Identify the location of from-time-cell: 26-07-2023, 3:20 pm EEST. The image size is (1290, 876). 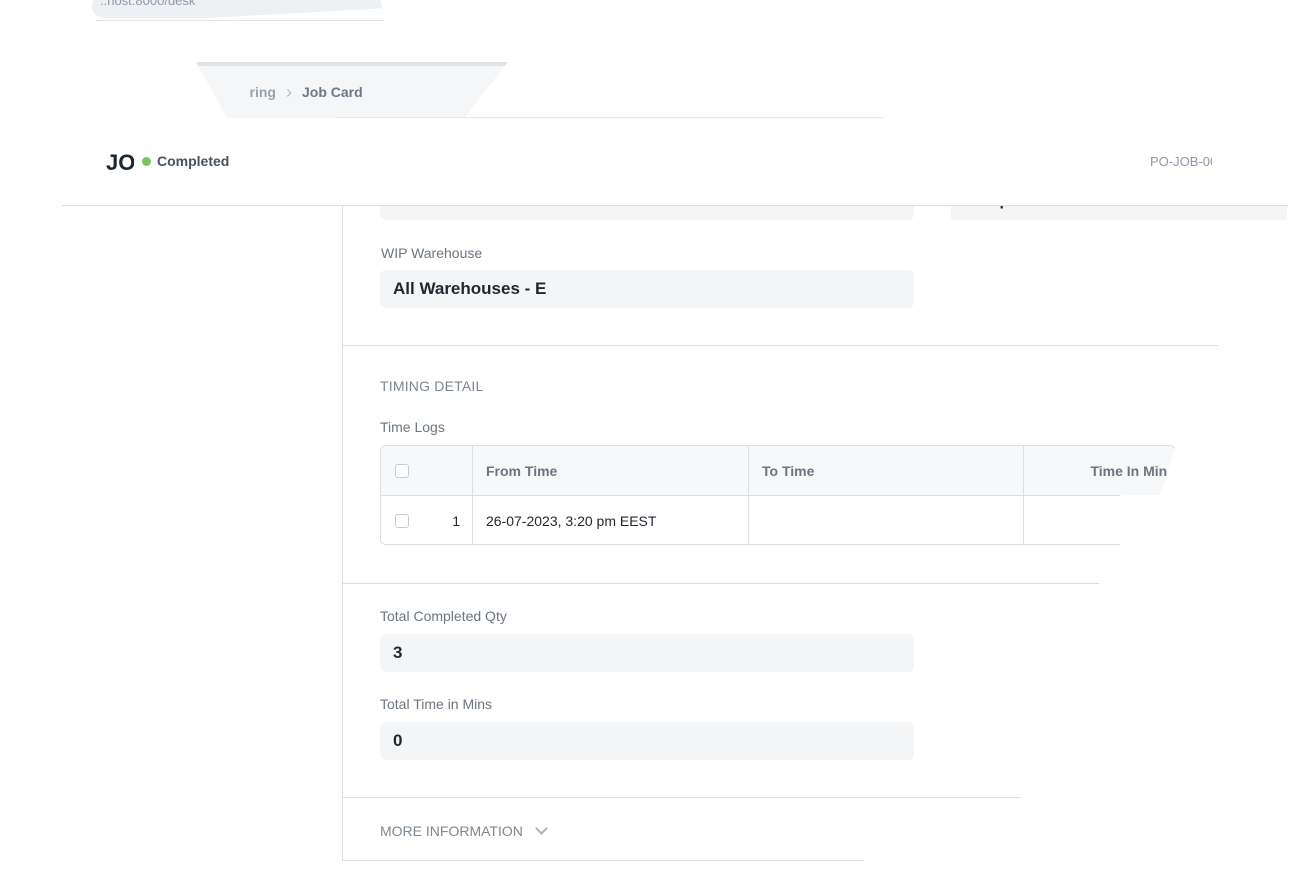
(611, 520).